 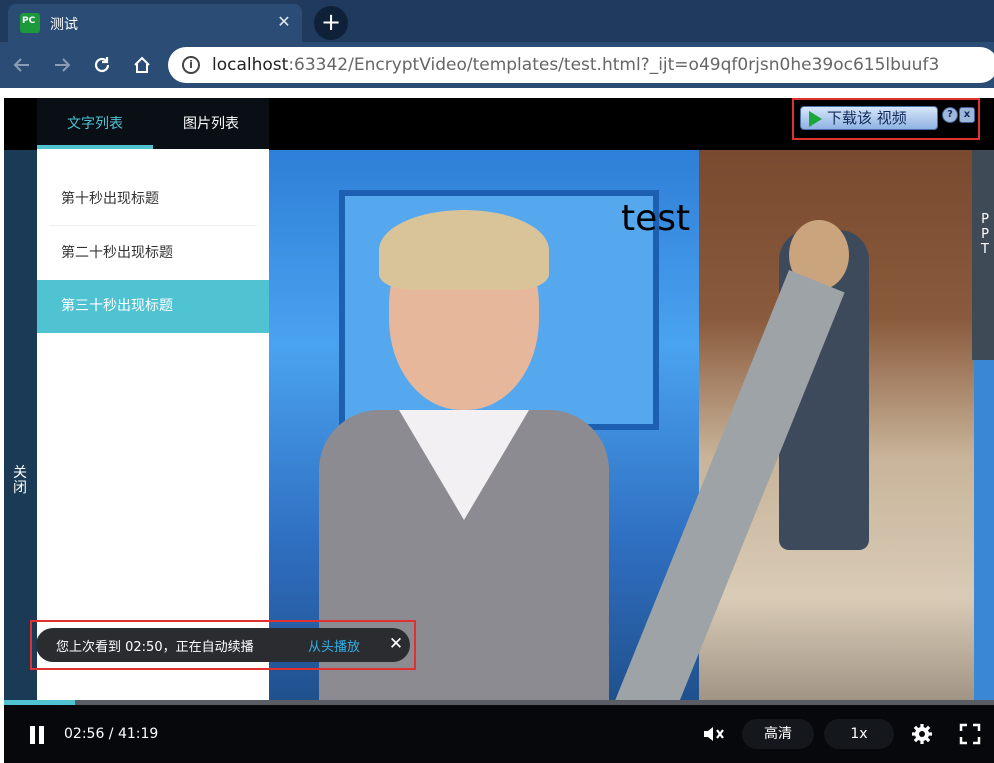 I want to click on fullscreen-icon, so click(x=970, y=734).